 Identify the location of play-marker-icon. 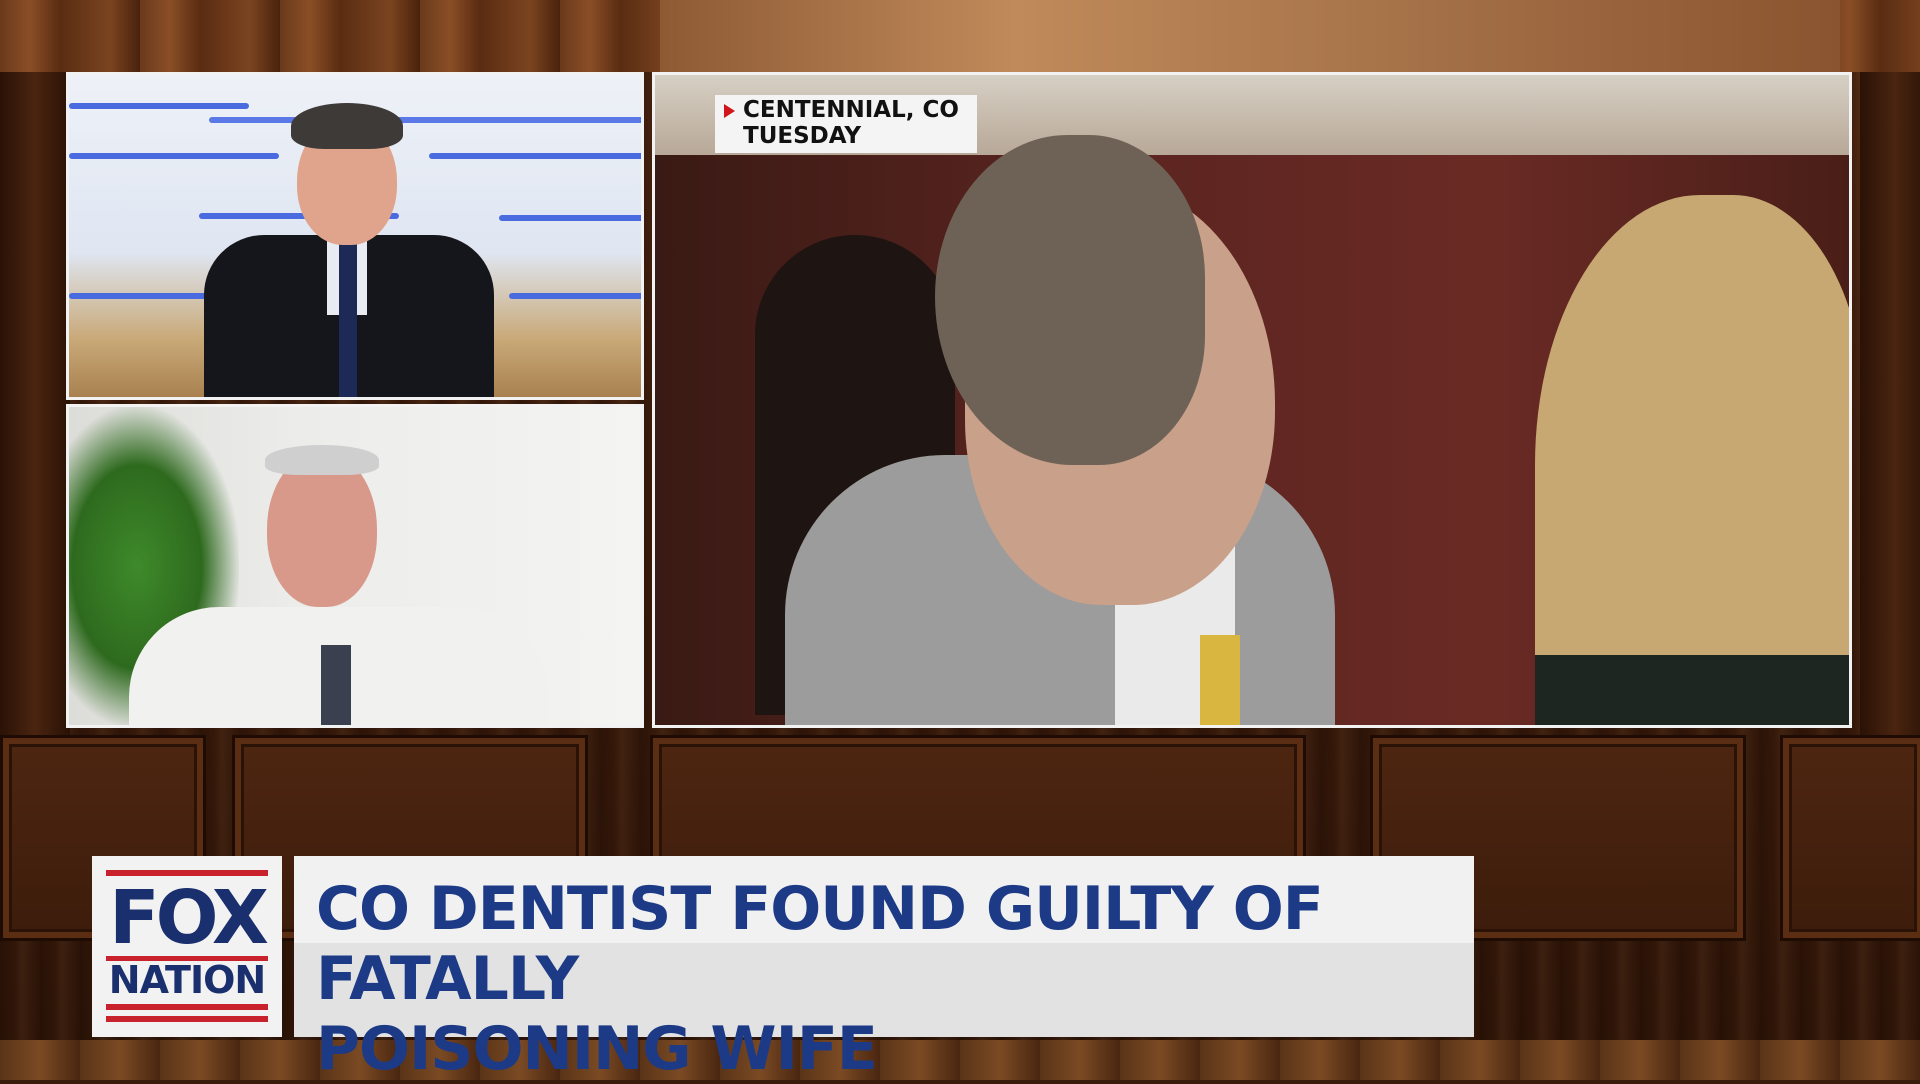
(729, 111).